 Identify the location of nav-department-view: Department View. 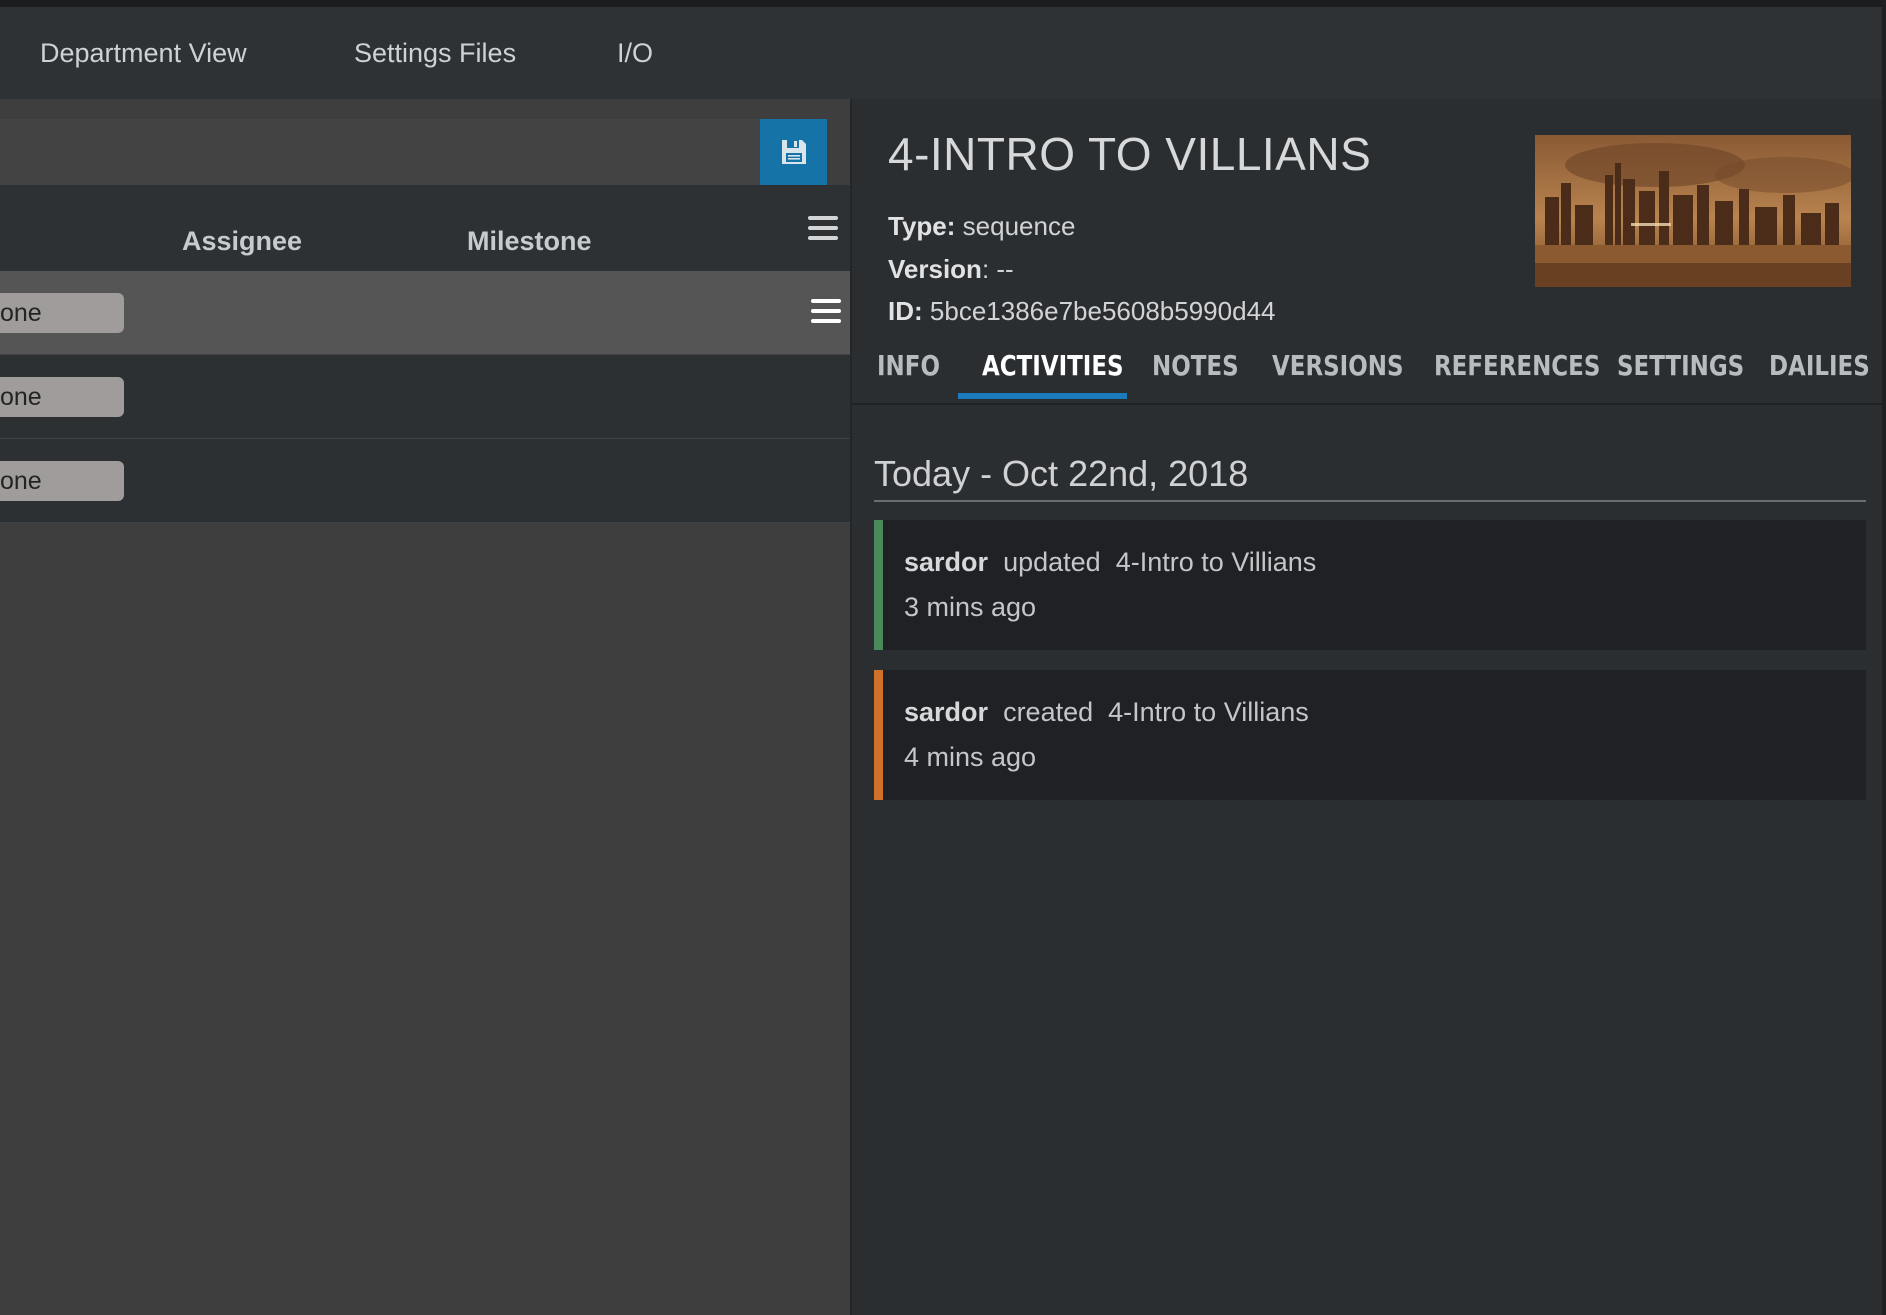
(143, 53).